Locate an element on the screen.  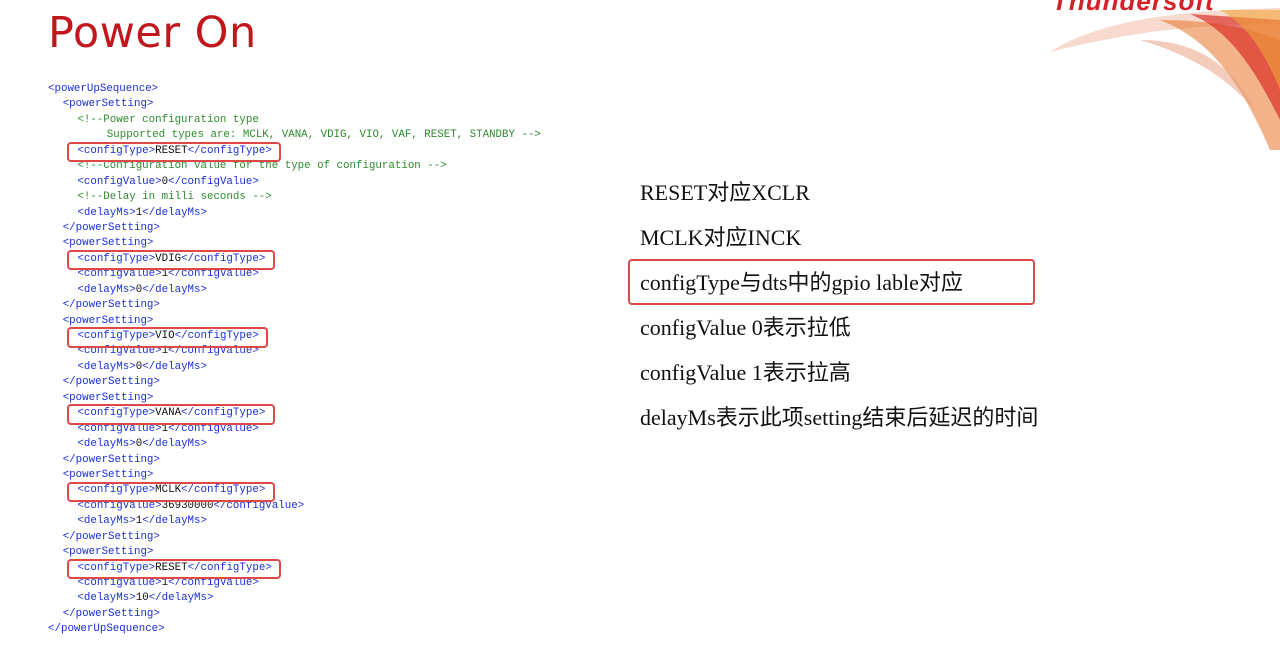
code-line: <powerSetting> is located at coordinates (294, 104).